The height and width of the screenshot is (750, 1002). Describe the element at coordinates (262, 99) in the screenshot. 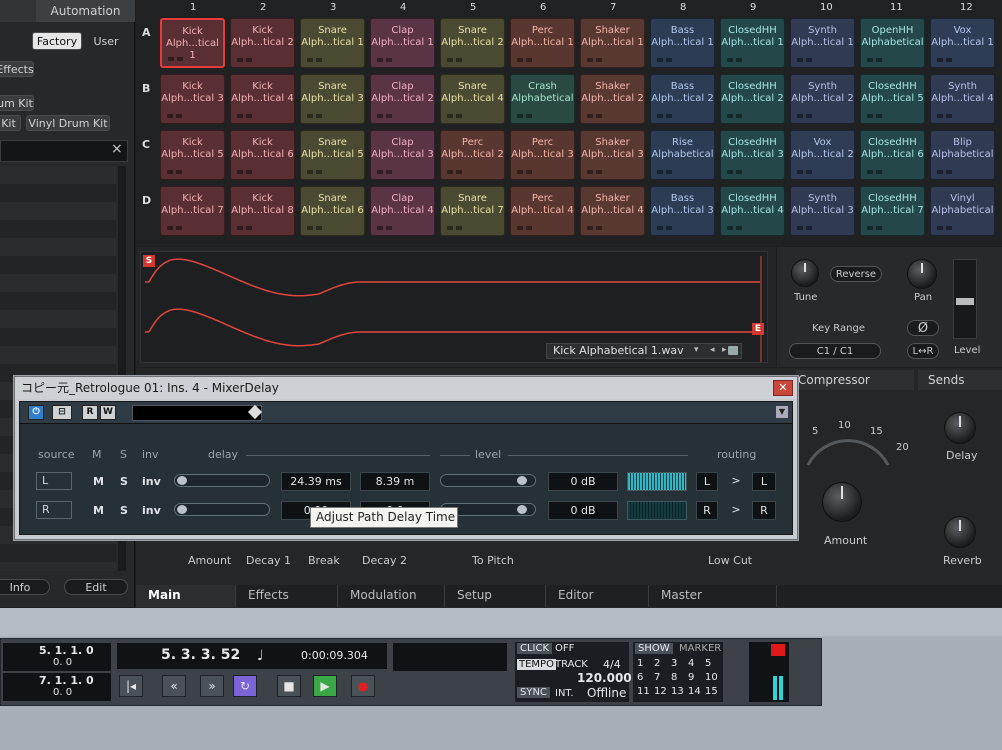

I see `drum-pad: Kick Alph...tical 4` at that location.